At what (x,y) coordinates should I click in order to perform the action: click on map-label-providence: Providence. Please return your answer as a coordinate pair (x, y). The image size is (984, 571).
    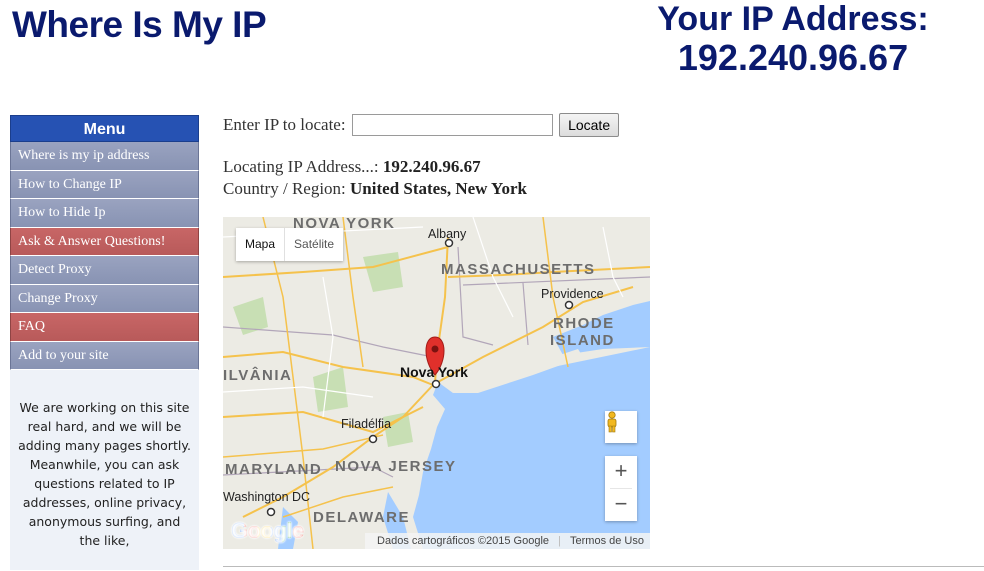
    Looking at the image, I should click on (572, 294).